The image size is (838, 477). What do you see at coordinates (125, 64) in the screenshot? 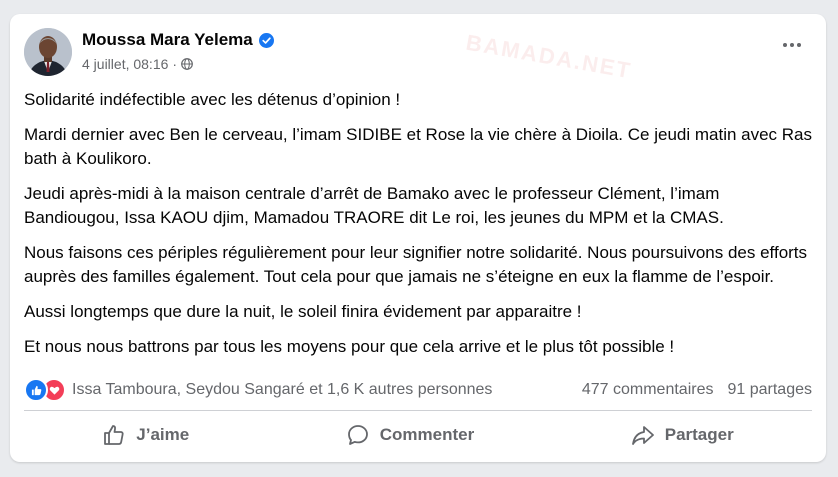
I see `post-date: 4 juillet, 08:16` at bounding box center [125, 64].